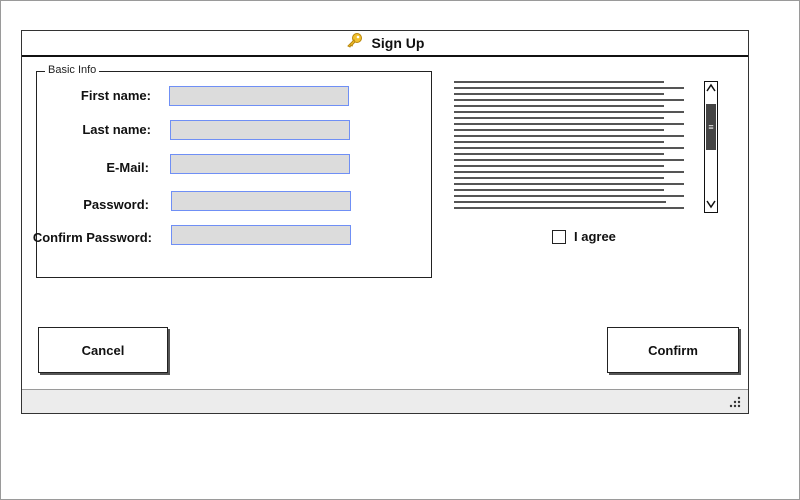 The height and width of the screenshot is (500, 800). What do you see at coordinates (72, 70) in the screenshot?
I see `basic-info-legend: Basic Info` at bounding box center [72, 70].